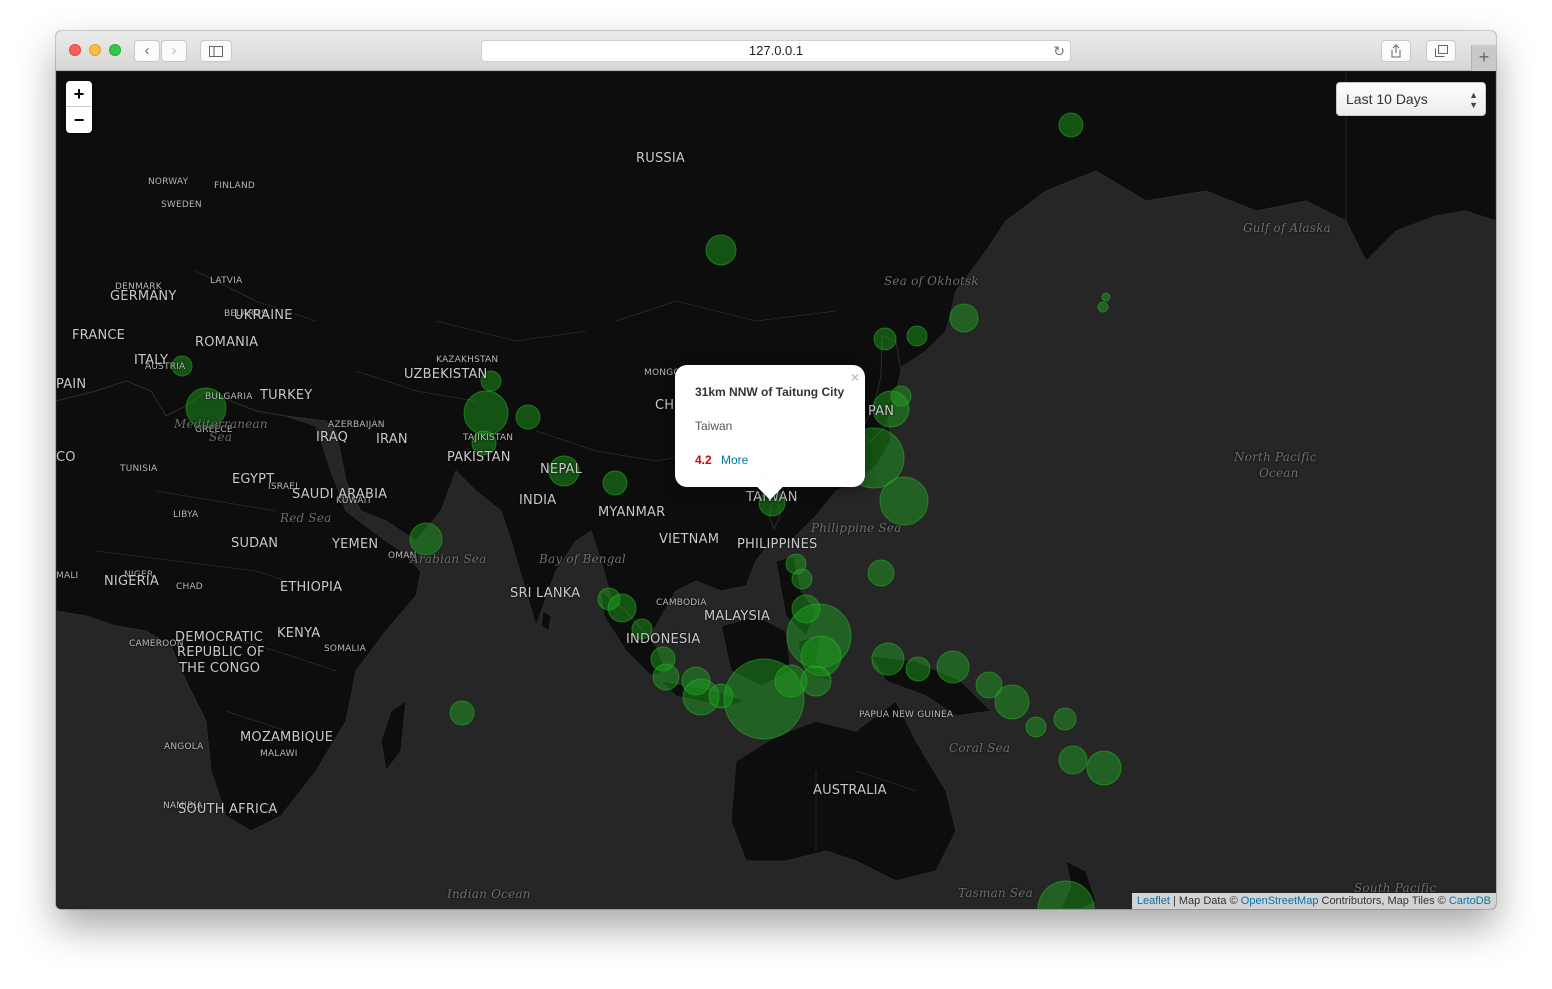  What do you see at coordinates (881, 411) in the screenshot?
I see `map-label-country: PAN` at bounding box center [881, 411].